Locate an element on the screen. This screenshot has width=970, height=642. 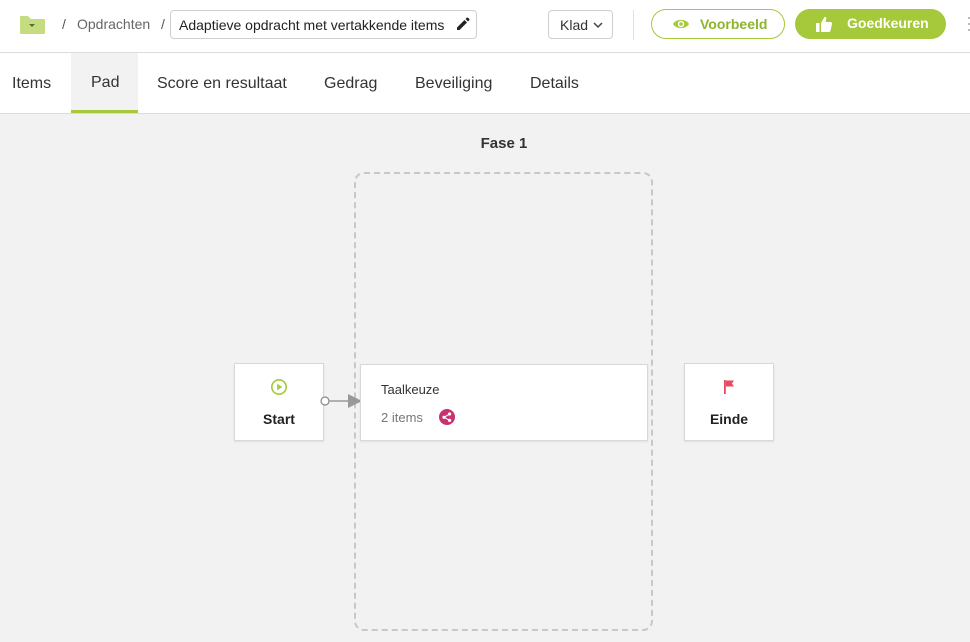
tab-gedrag: Gedrag is located at coordinates (348, 83).